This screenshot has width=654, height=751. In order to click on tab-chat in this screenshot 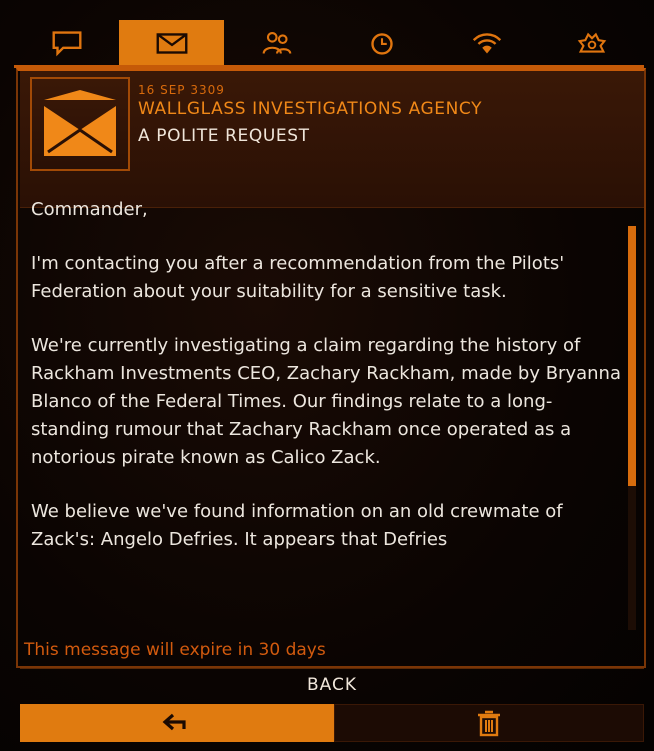, I will do `click(66, 44)`.